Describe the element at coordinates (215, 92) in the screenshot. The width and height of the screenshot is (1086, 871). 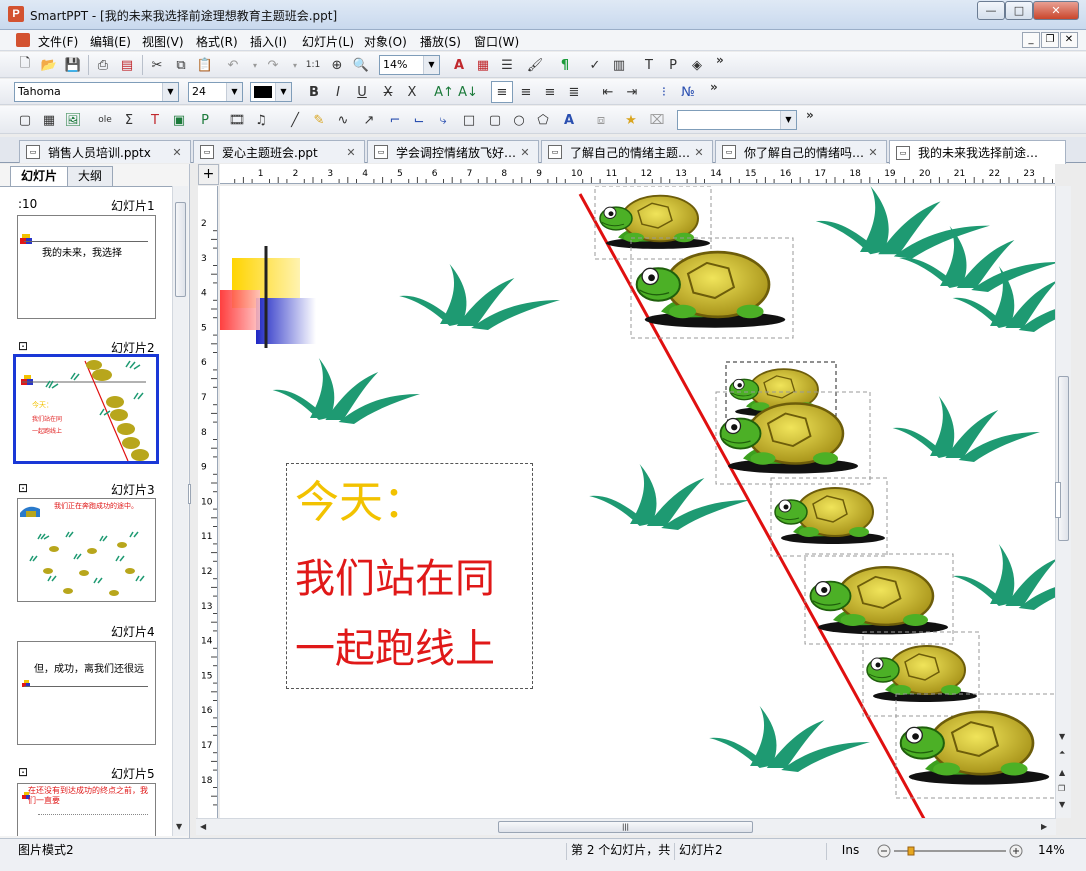
I see `font-size-select: 24 ▼` at that location.